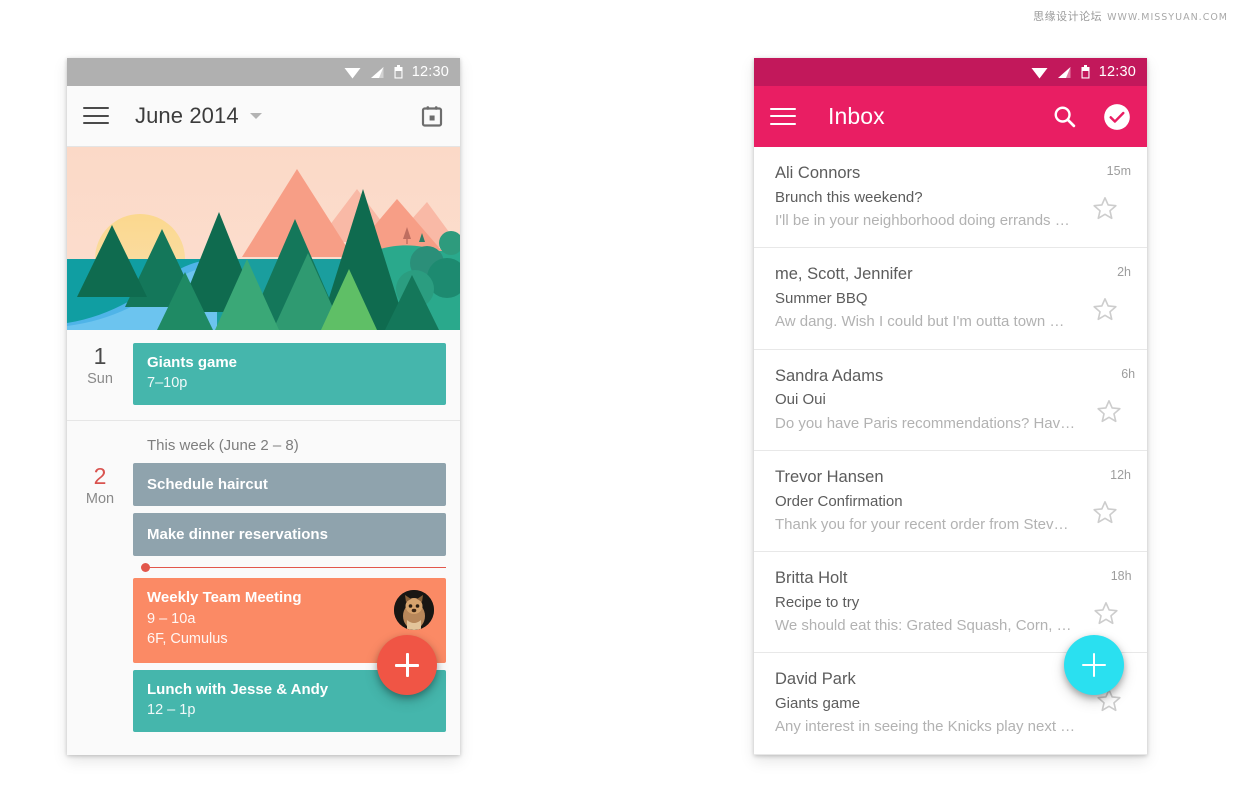  Describe the element at coordinates (1120, 474) in the screenshot. I see `message-time: 12h` at that location.